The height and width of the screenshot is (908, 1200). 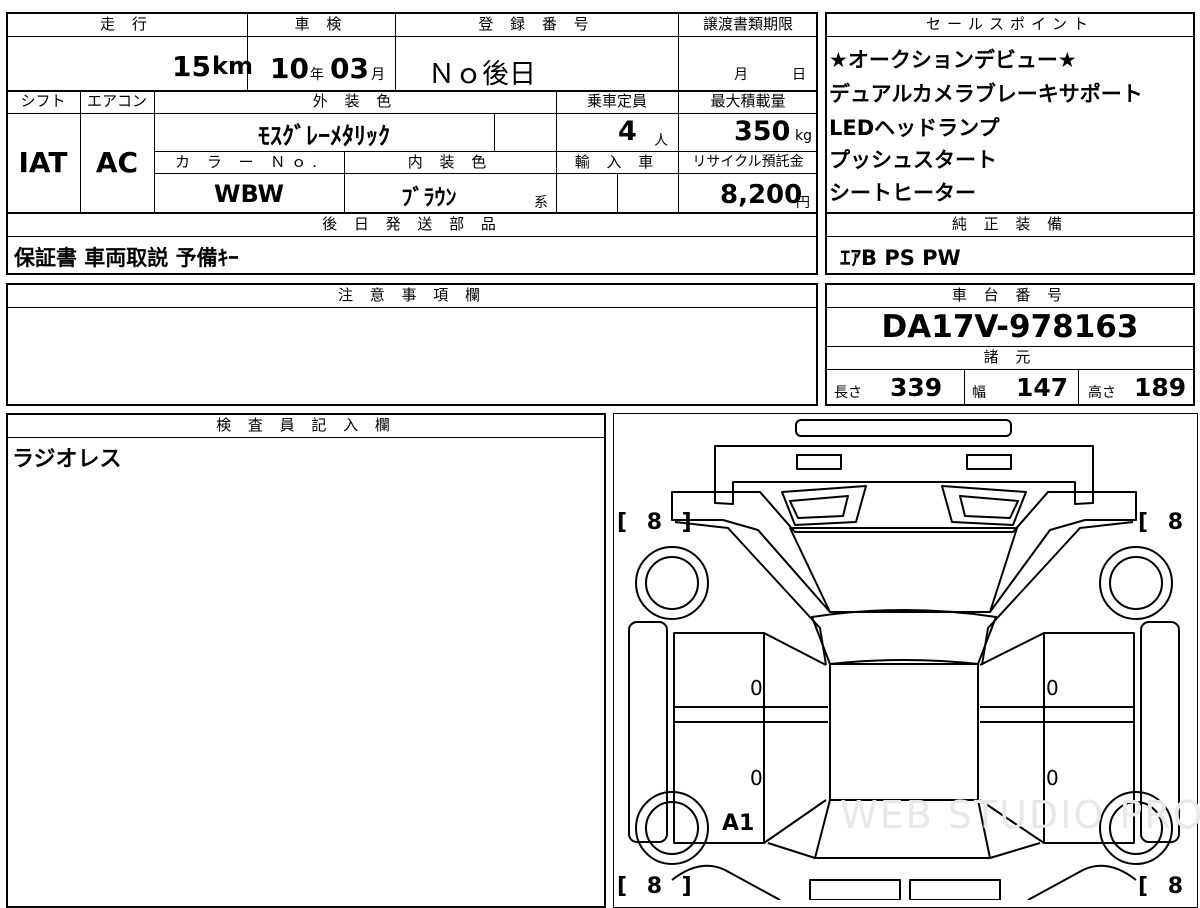 I want to click on tire-rear-right-grade: [ 8 ], so click(x=1169, y=886).